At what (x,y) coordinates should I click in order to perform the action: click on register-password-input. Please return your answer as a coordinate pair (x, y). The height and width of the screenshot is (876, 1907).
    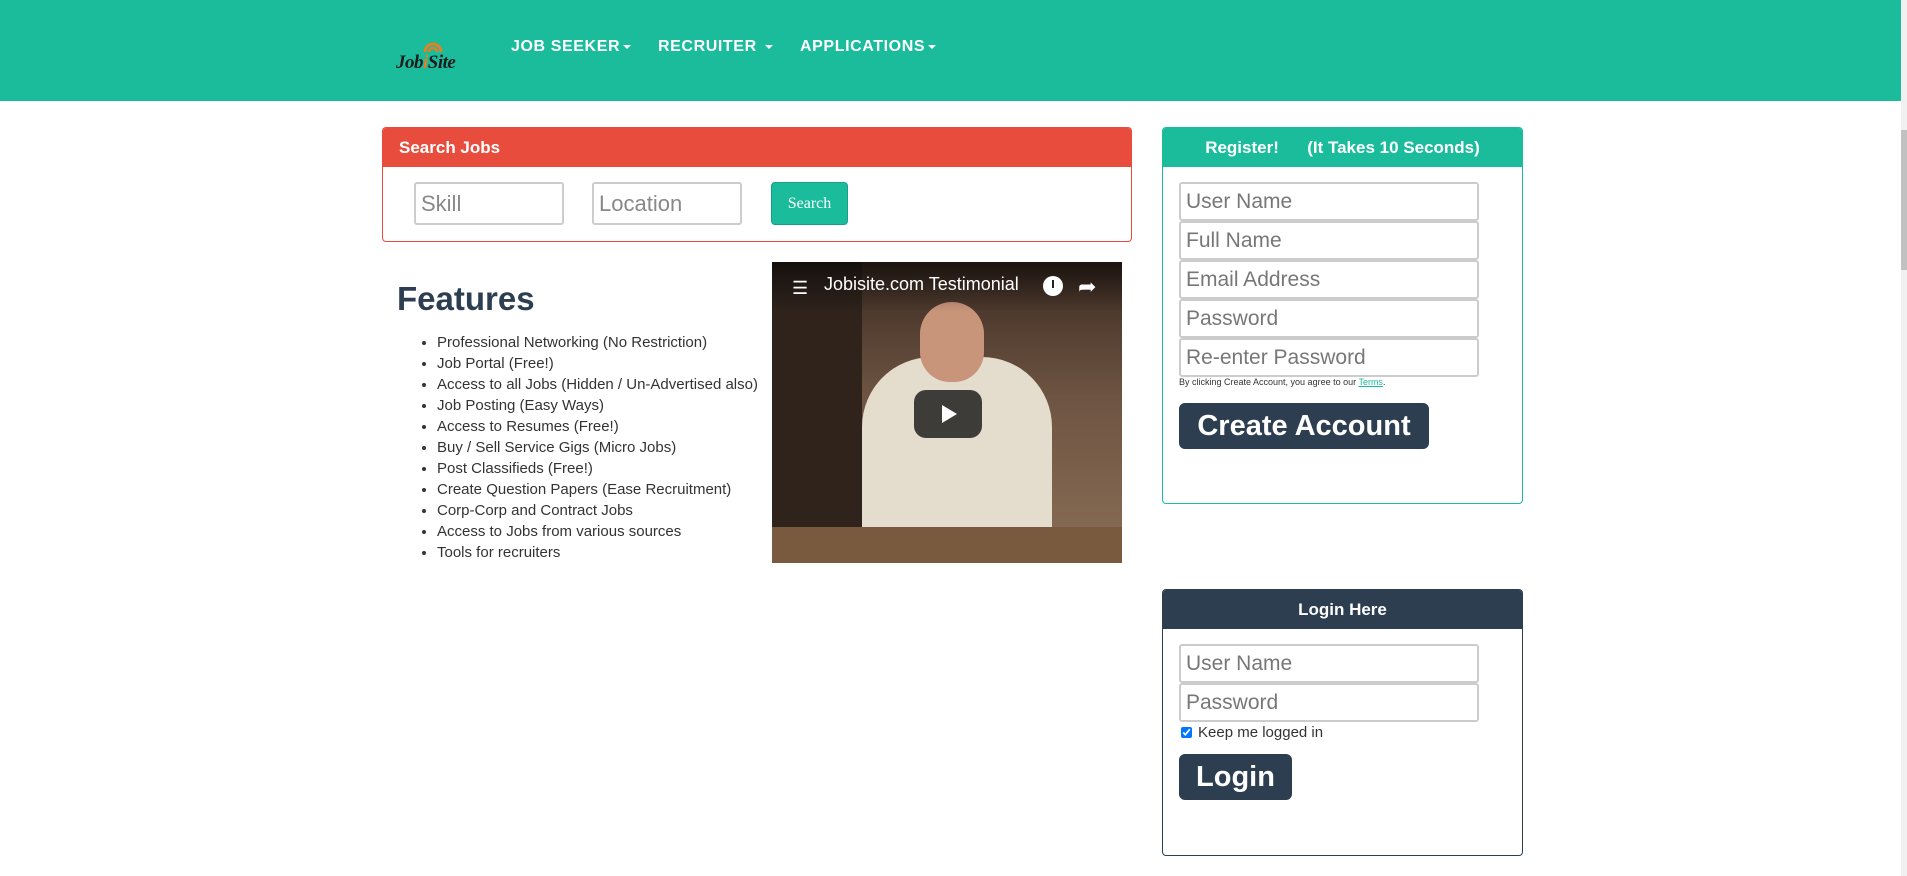
    Looking at the image, I should click on (1329, 318).